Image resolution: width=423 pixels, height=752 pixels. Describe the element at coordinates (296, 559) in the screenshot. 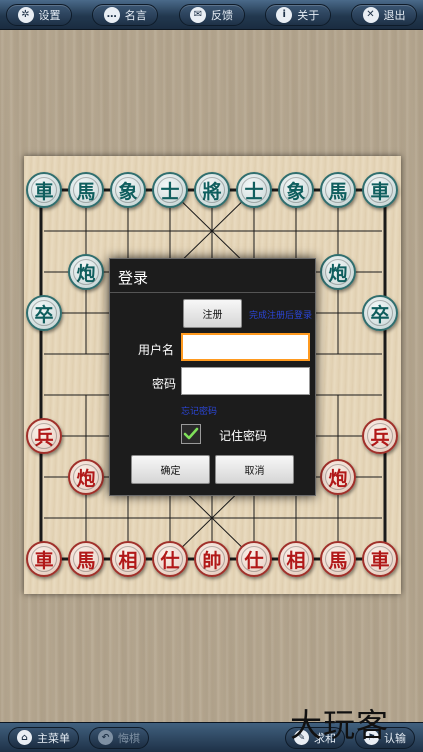

I see `red-elephant-right: 相` at that location.